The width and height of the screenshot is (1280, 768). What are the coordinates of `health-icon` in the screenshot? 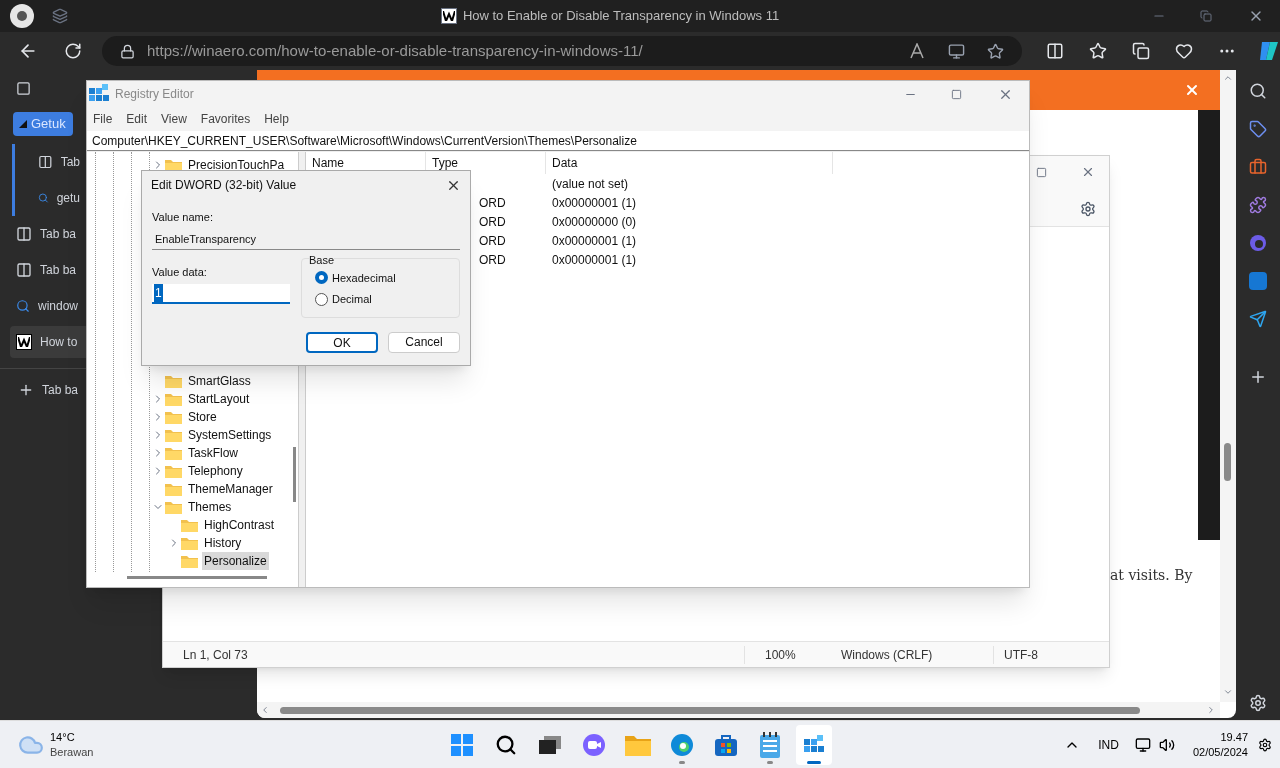 It's located at (1184, 51).